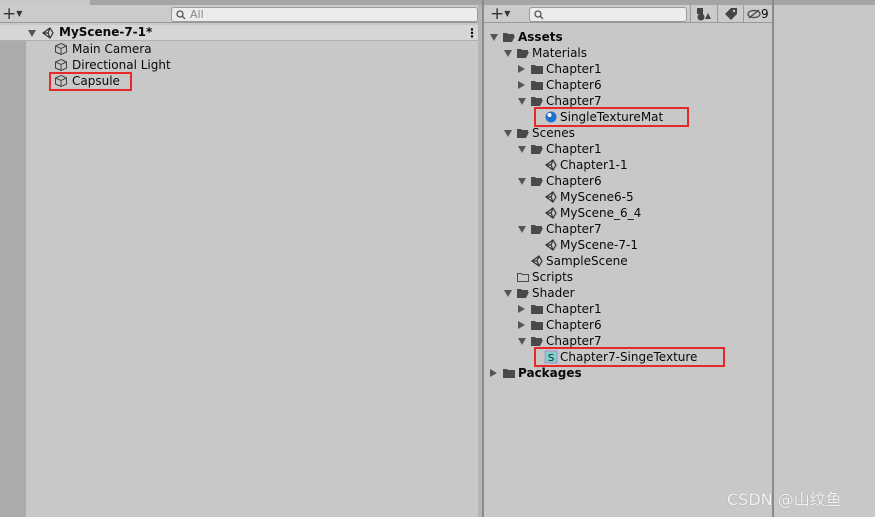 This screenshot has height=517, width=875. What do you see at coordinates (47, 33) in the screenshot?
I see `unity-scene-icon` at bounding box center [47, 33].